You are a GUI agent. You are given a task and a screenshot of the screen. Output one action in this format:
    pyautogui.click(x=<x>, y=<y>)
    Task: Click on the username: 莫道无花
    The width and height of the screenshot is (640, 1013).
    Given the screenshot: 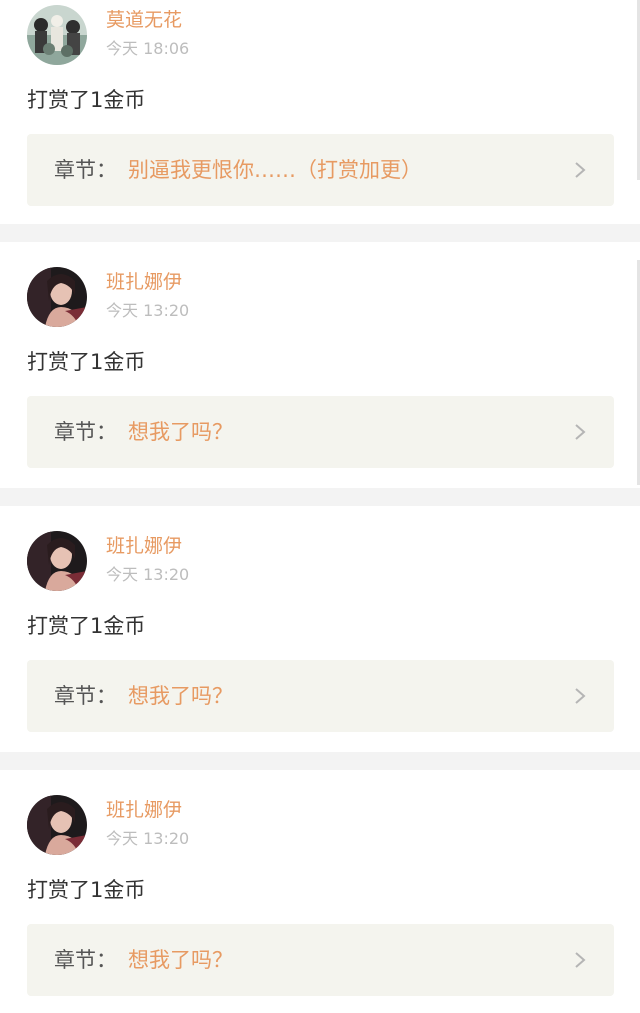 What is the action you would take?
    pyautogui.click(x=144, y=20)
    